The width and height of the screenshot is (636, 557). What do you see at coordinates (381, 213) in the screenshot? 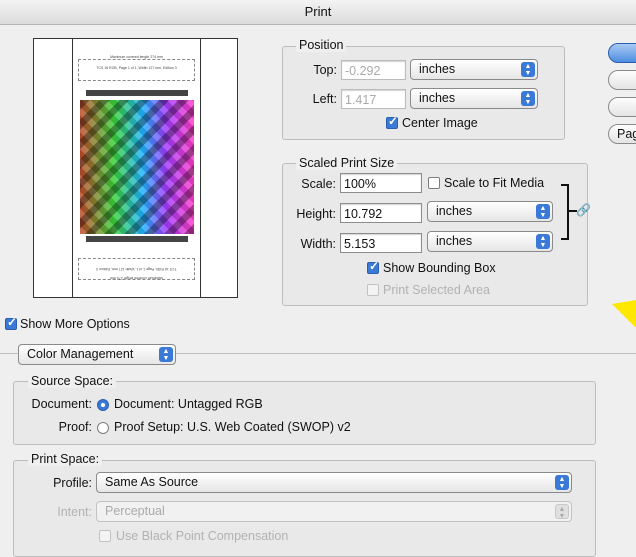
I see `height-field: 10.792` at bounding box center [381, 213].